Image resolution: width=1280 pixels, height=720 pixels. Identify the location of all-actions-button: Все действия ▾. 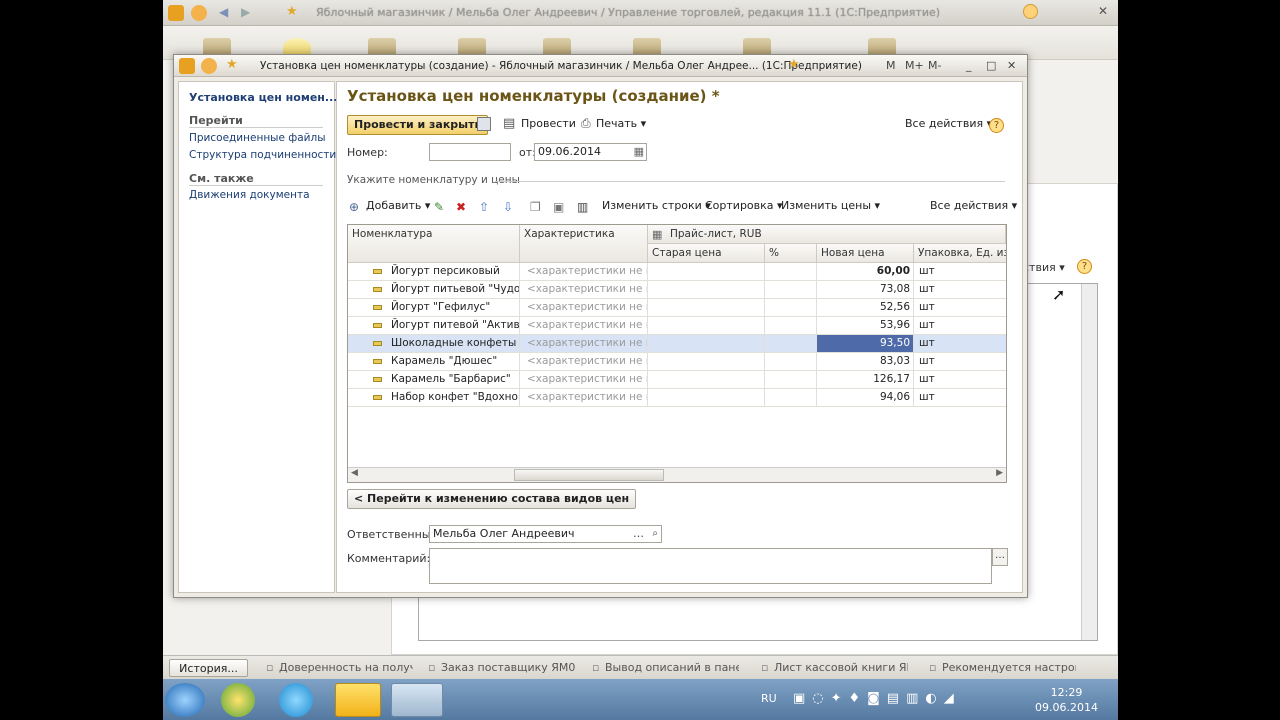
(948, 125).